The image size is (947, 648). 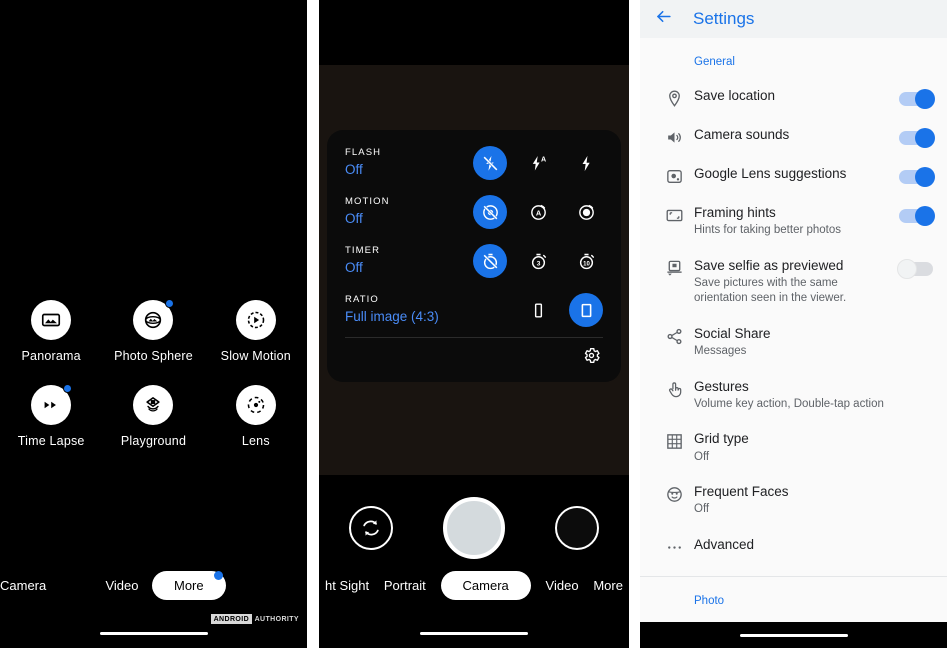 What do you see at coordinates (153, 331) in the screenshot?
I see `mode-item-photo-sphere: Photo Sphere` at bounding box center [153, 331].